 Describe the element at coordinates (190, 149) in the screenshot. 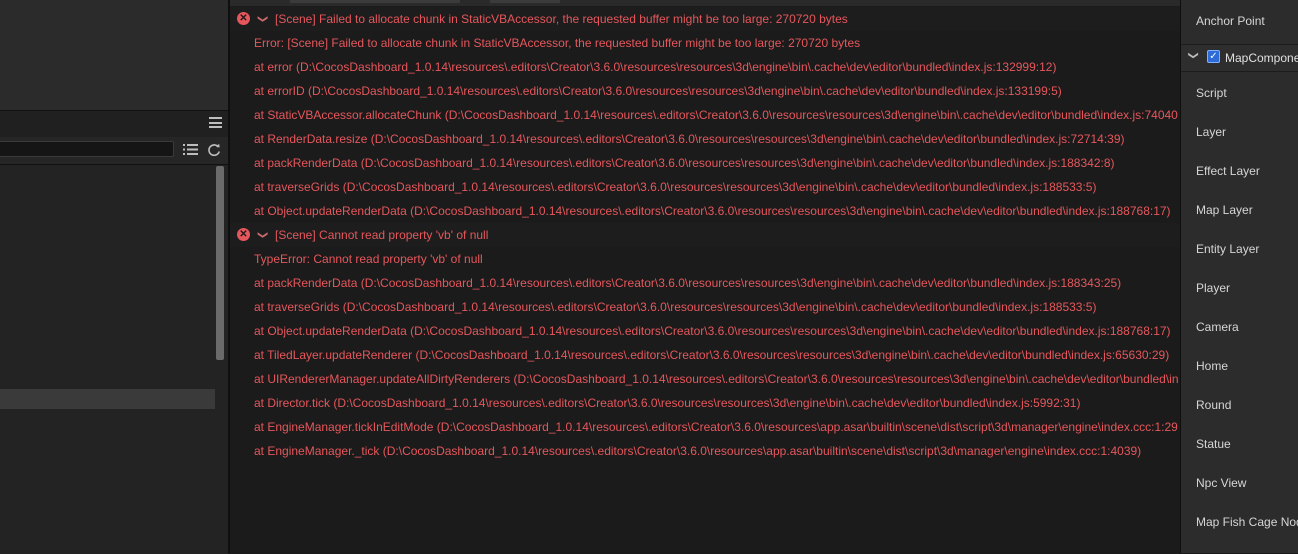

I see `list-icon` at that location.